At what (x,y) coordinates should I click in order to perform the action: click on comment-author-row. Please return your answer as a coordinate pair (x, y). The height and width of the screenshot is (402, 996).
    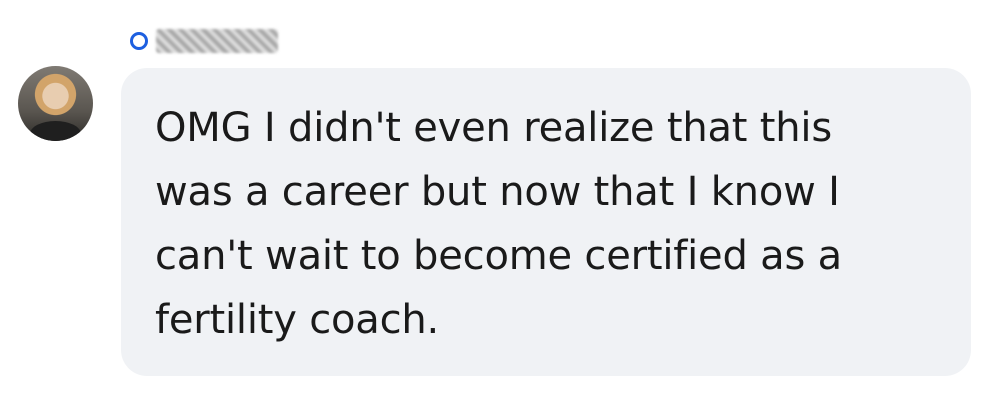
    Looking at the image, I should click on (204, 41).